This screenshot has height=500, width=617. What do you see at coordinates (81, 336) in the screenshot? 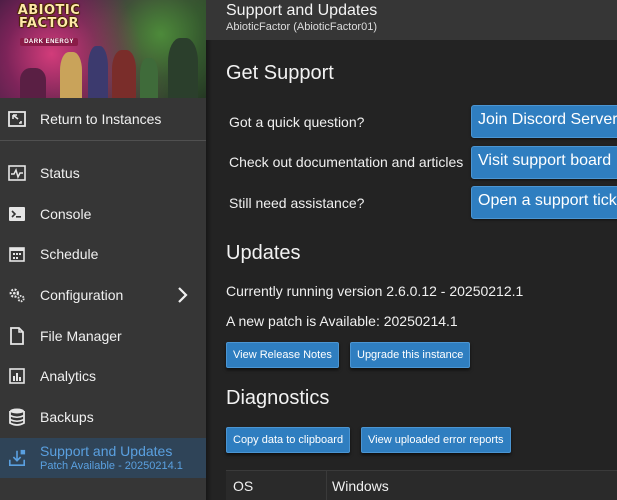
I see `sidebar-item-label: File Manager` at bounding box center [81, 336].